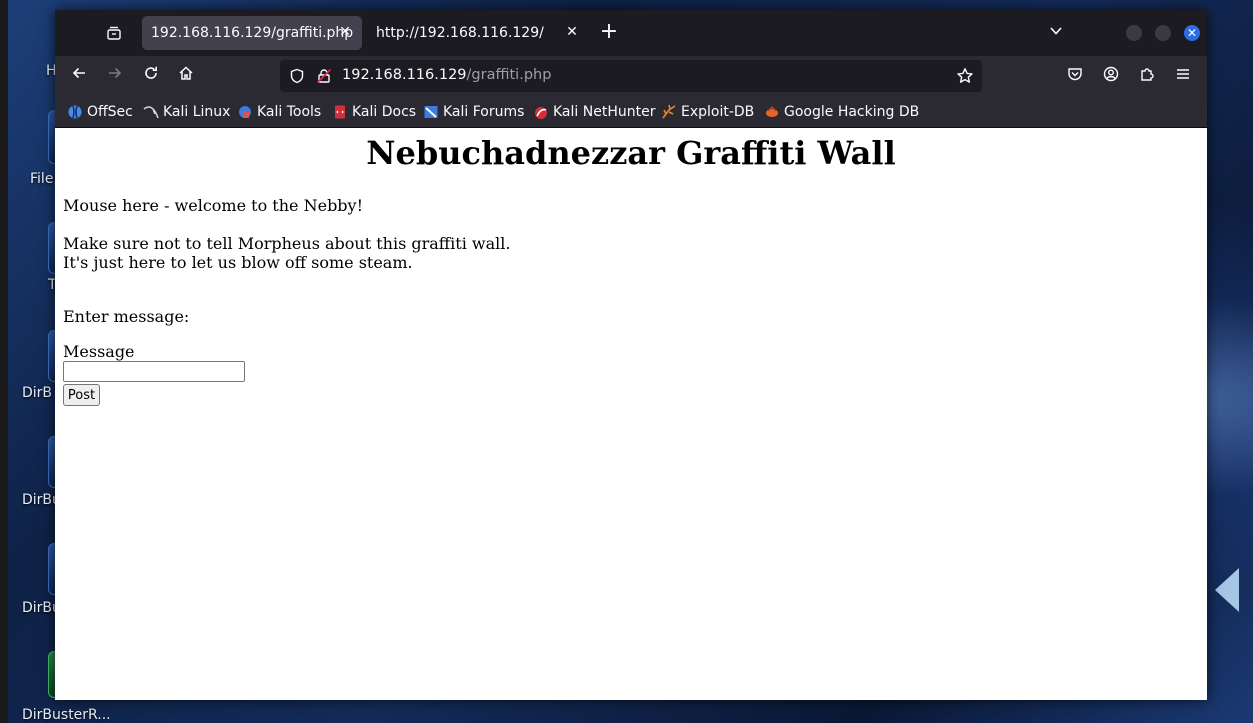 Image resolution: width=1253 pixels, height=723 pixels. Describe the element at coordinates (81, 395) in the screenshot. I see `post-button: Post` at that location.